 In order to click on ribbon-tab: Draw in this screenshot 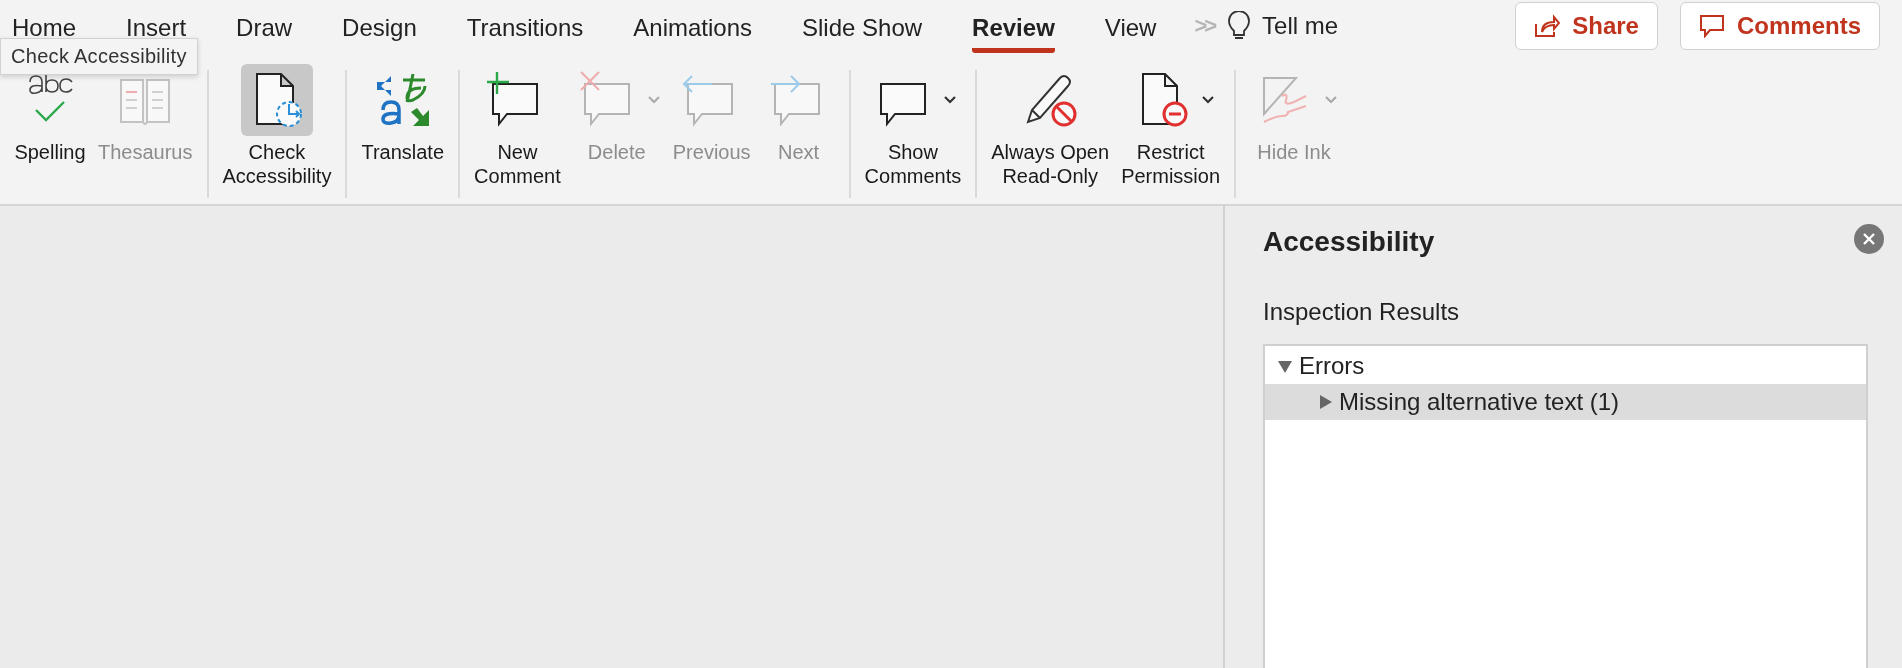, I will do `click(264, 30)`.